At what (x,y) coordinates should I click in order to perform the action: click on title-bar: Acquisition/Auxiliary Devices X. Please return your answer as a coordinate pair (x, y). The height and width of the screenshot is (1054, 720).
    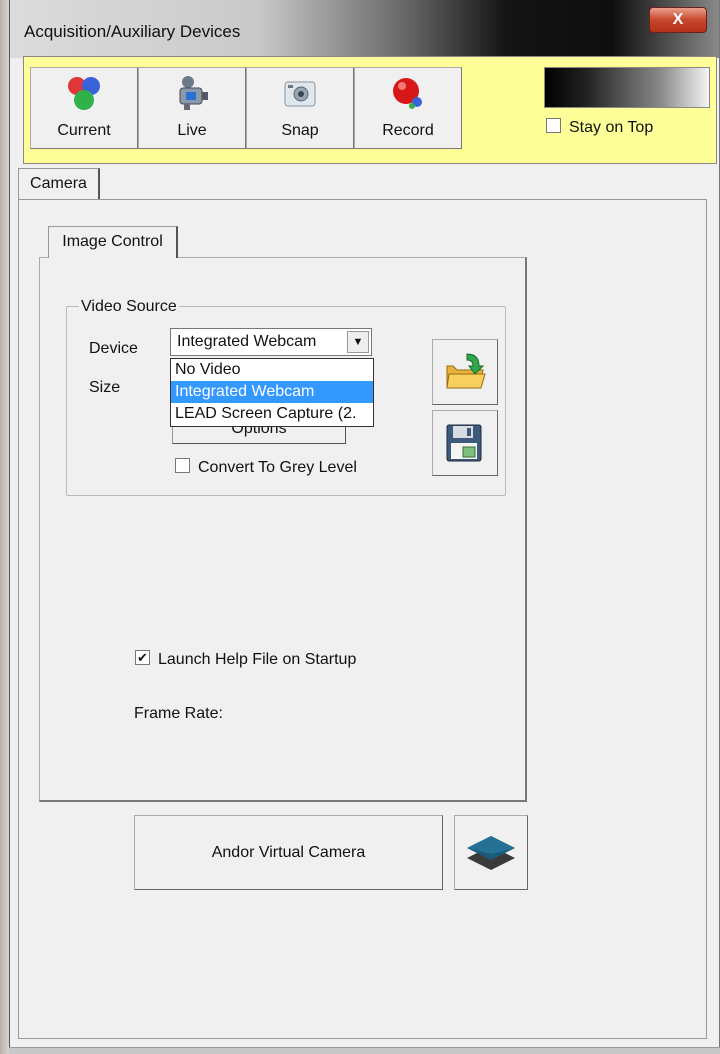
    Looking at the image, I should click on (364, 29).